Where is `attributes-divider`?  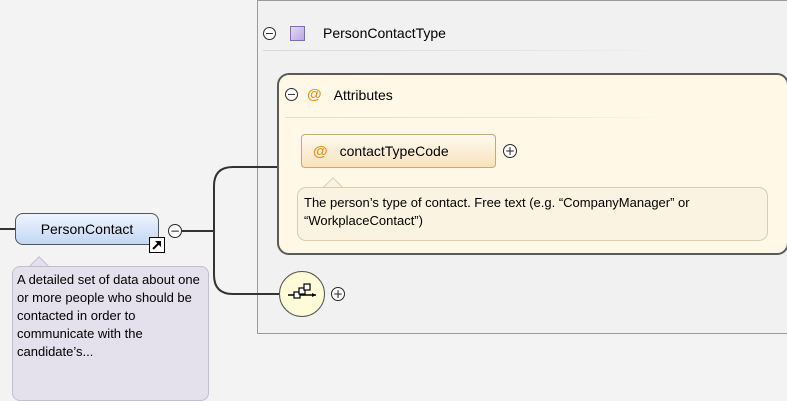 attributes-divider is located at coordinates (475, 117).